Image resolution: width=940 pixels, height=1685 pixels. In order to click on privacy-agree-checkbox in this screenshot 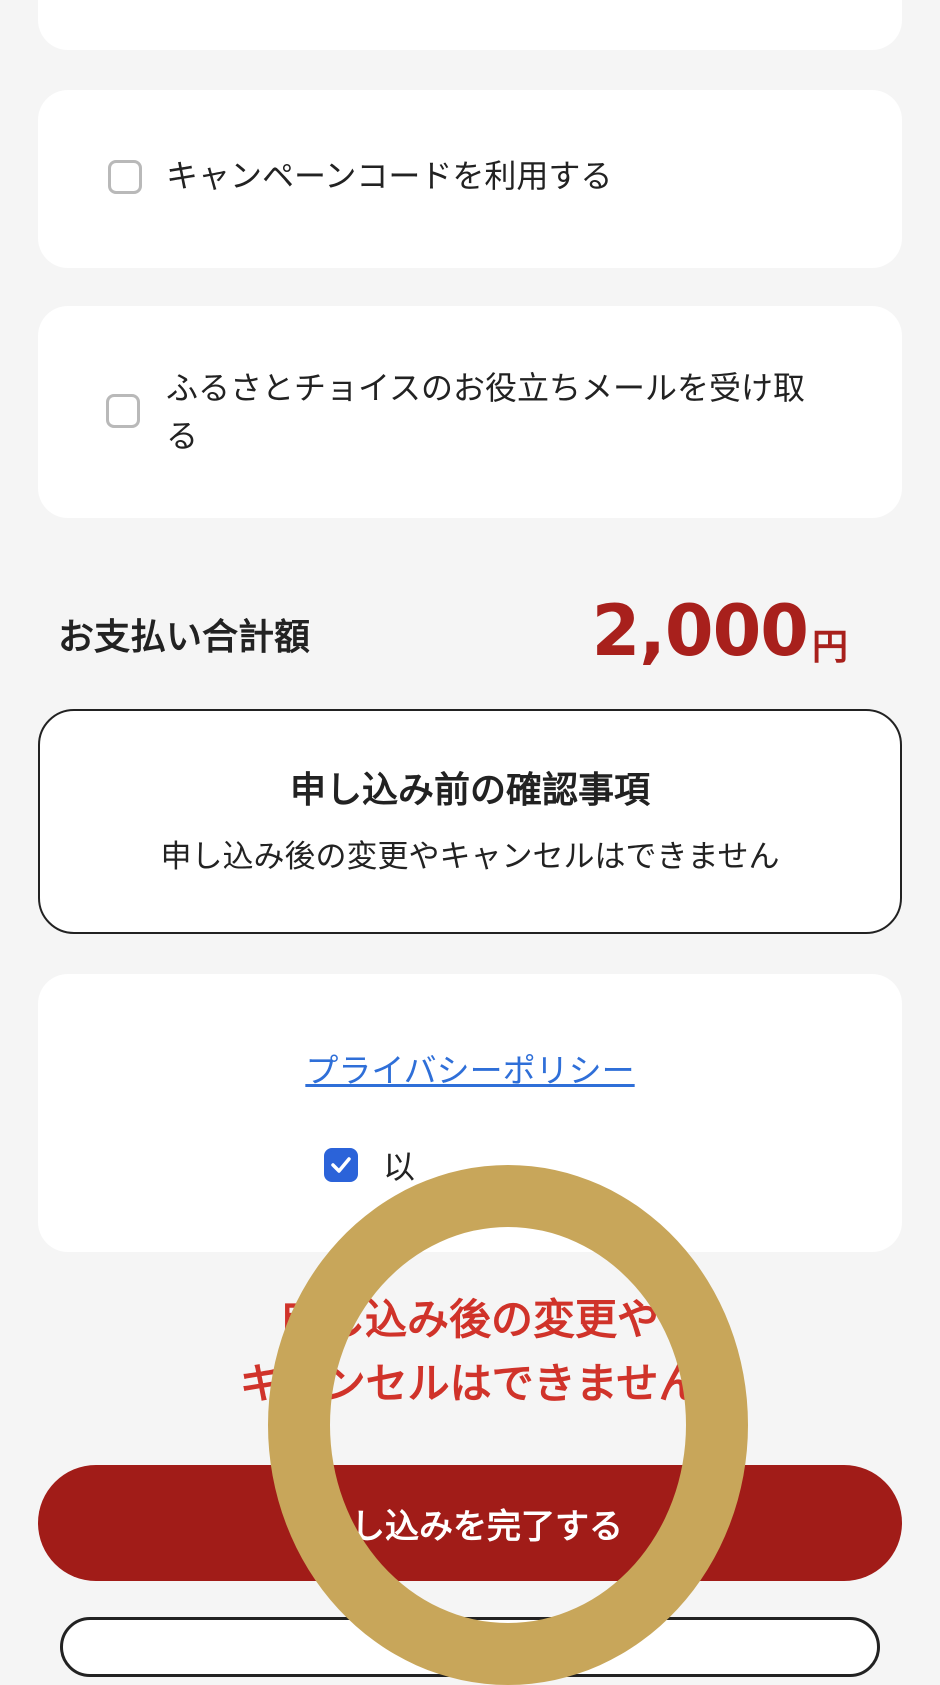, I will do `click(341, 1165)`.